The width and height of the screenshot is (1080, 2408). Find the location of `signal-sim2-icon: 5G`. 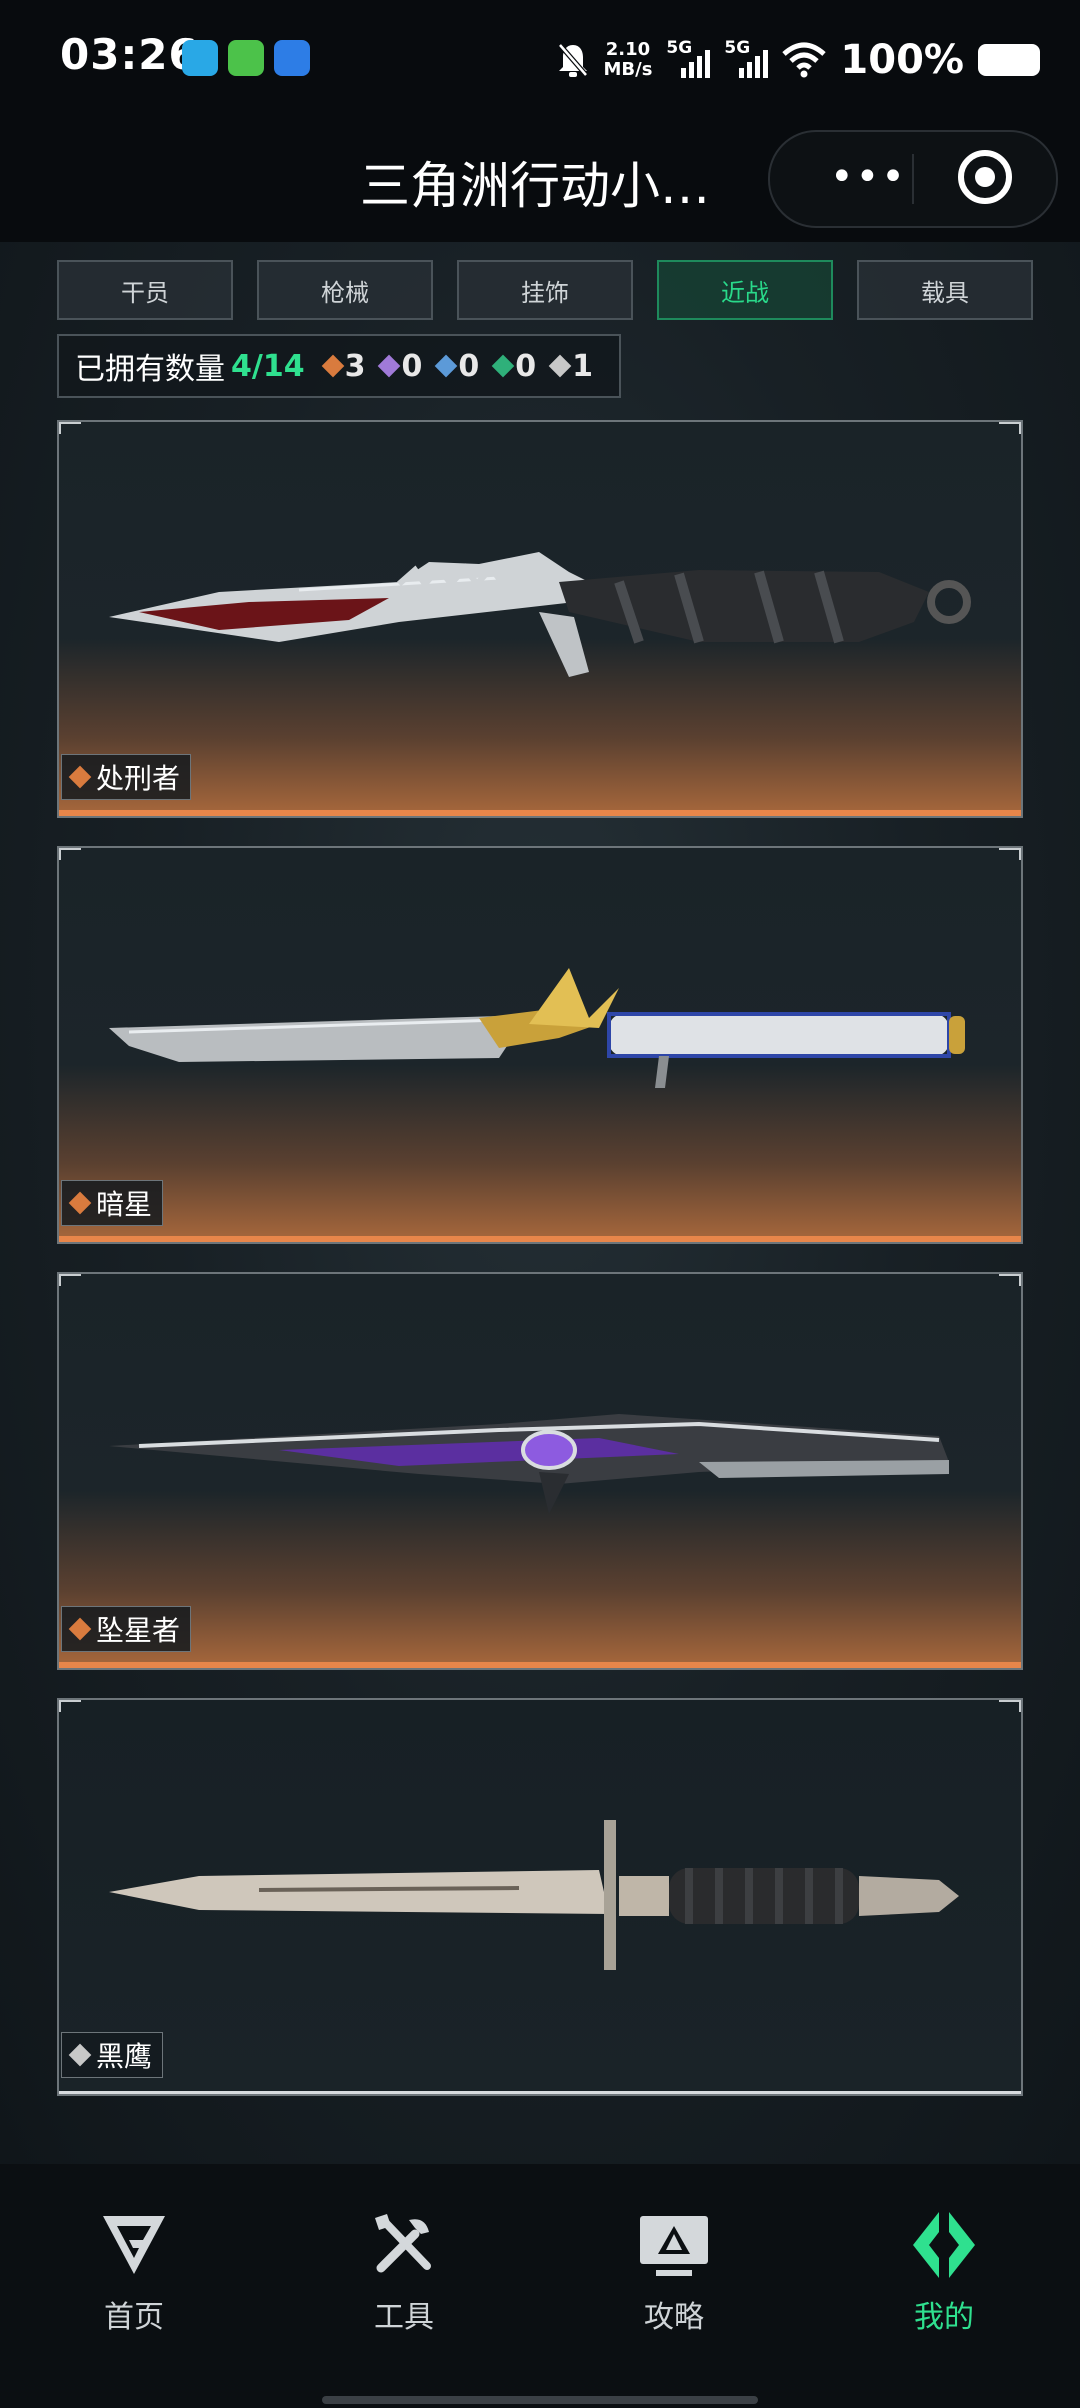

signal-sim2-icon: 5G is located at coordinates (746, 60).